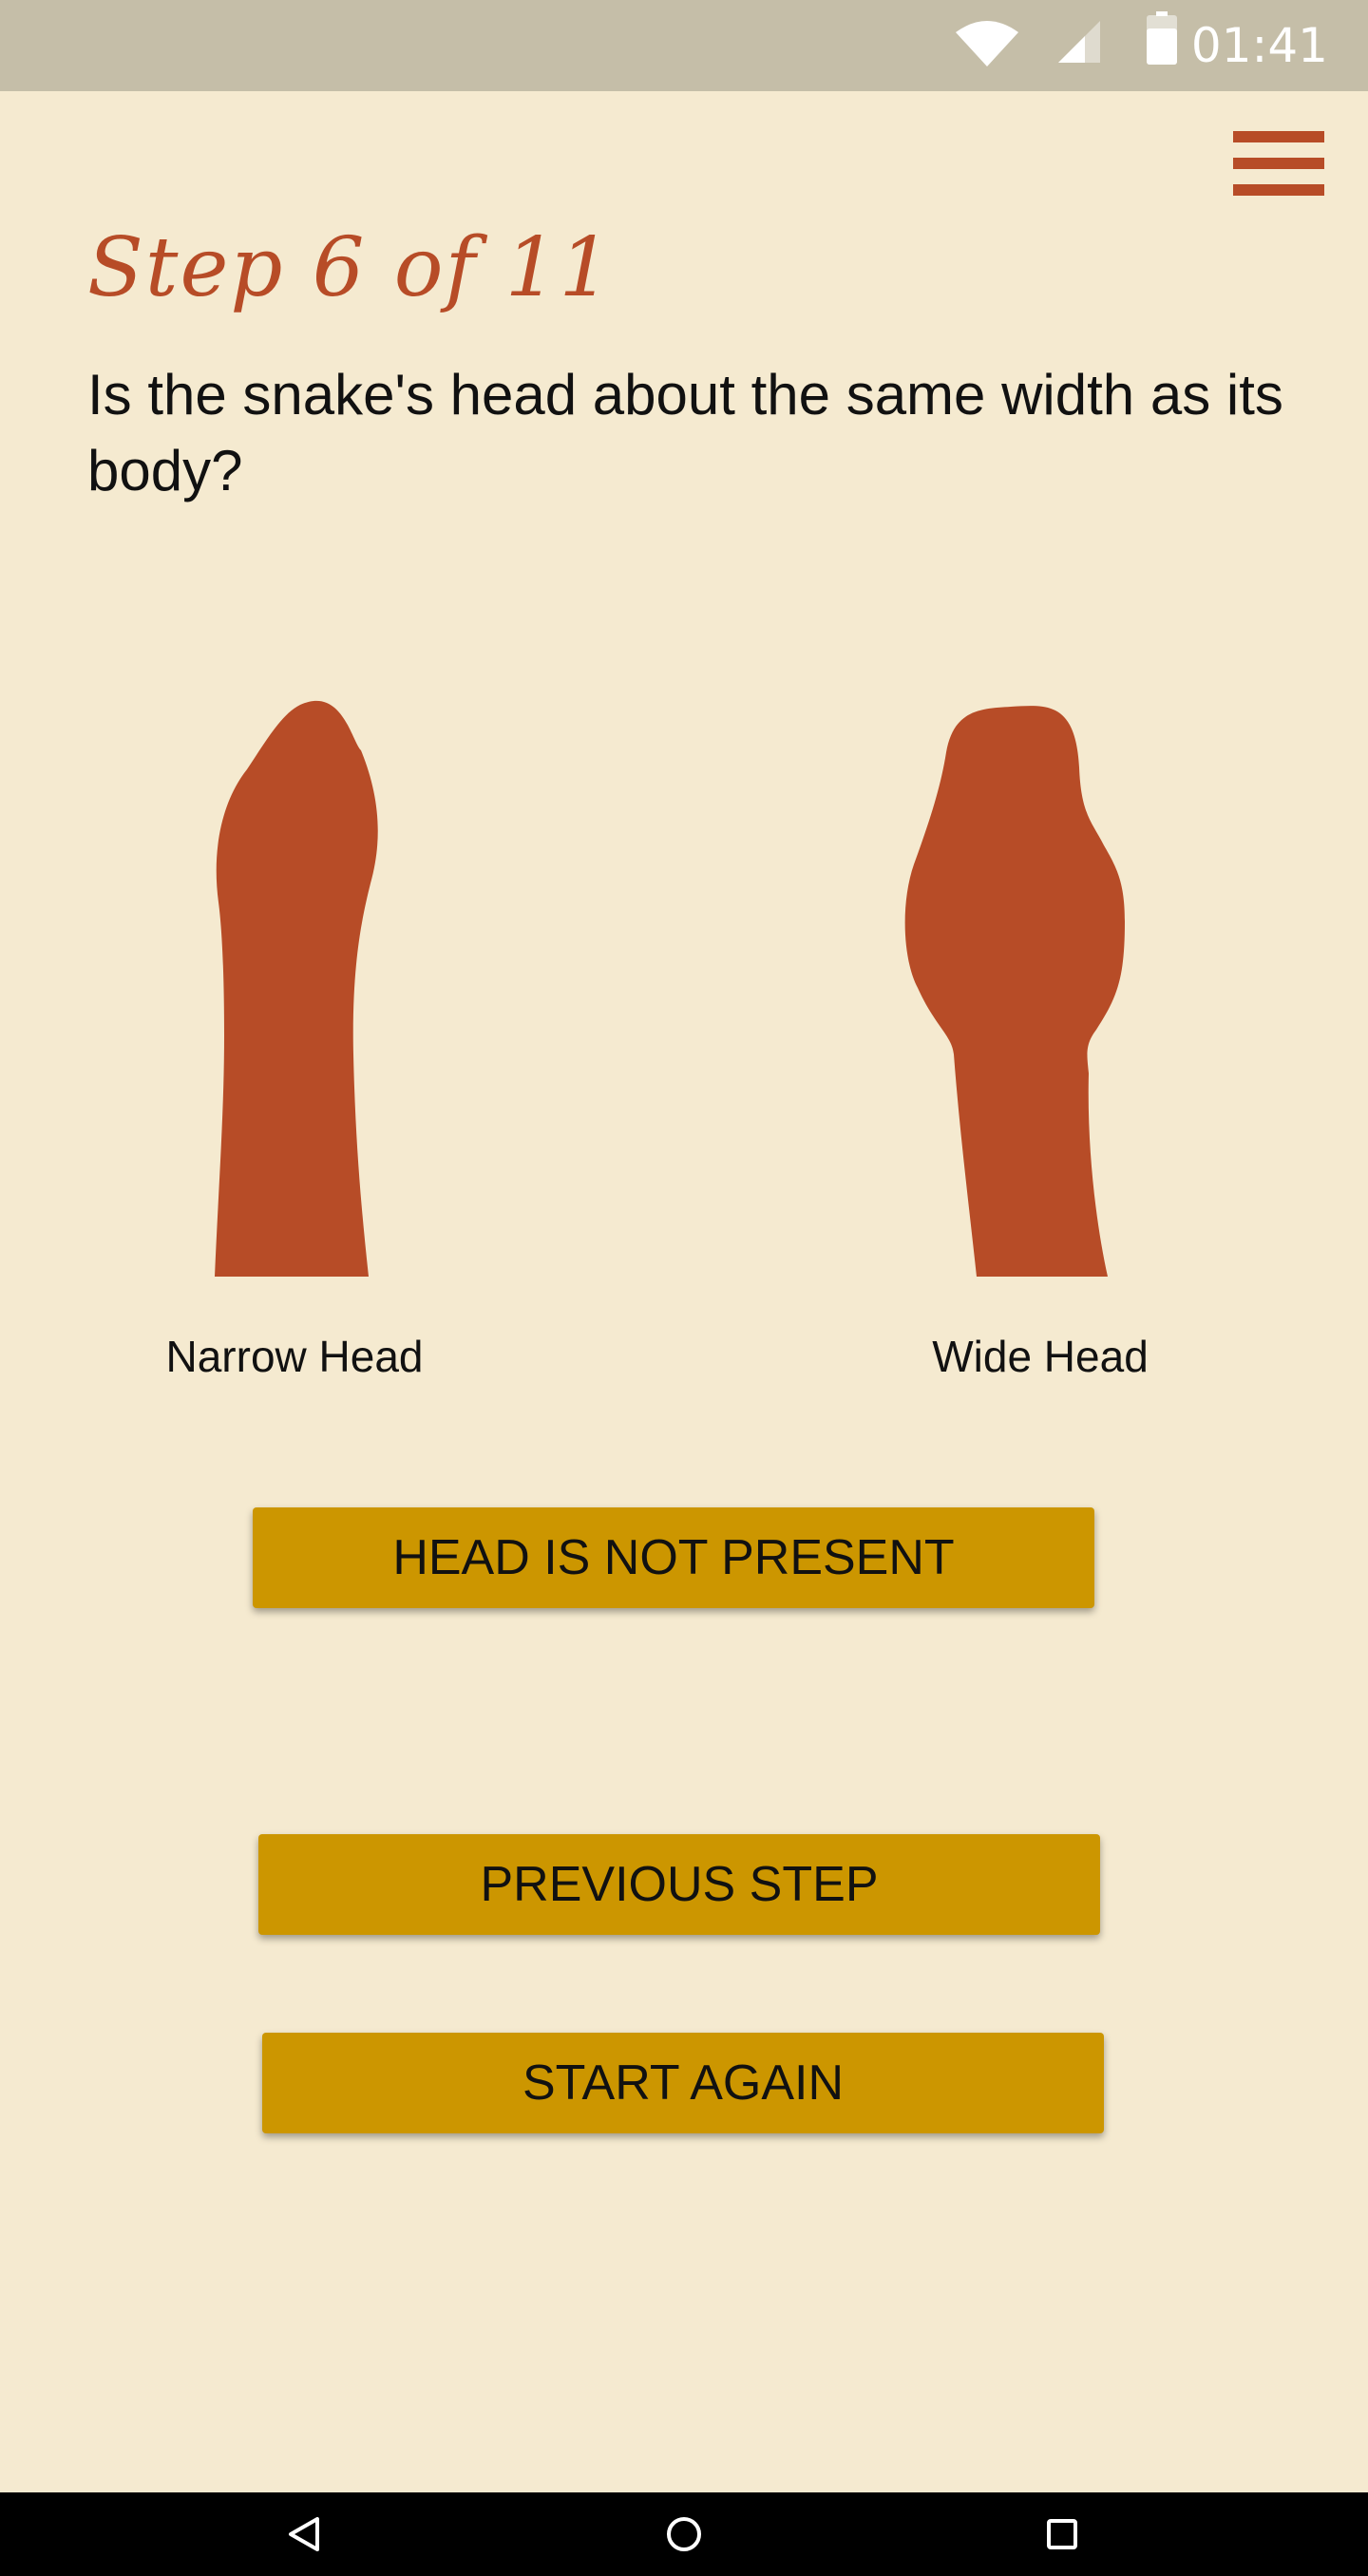  What do you see at coordinates (1079, 42) in the screenshot?
I see `cell-signal-icon` at bounding box center [1079, 42].